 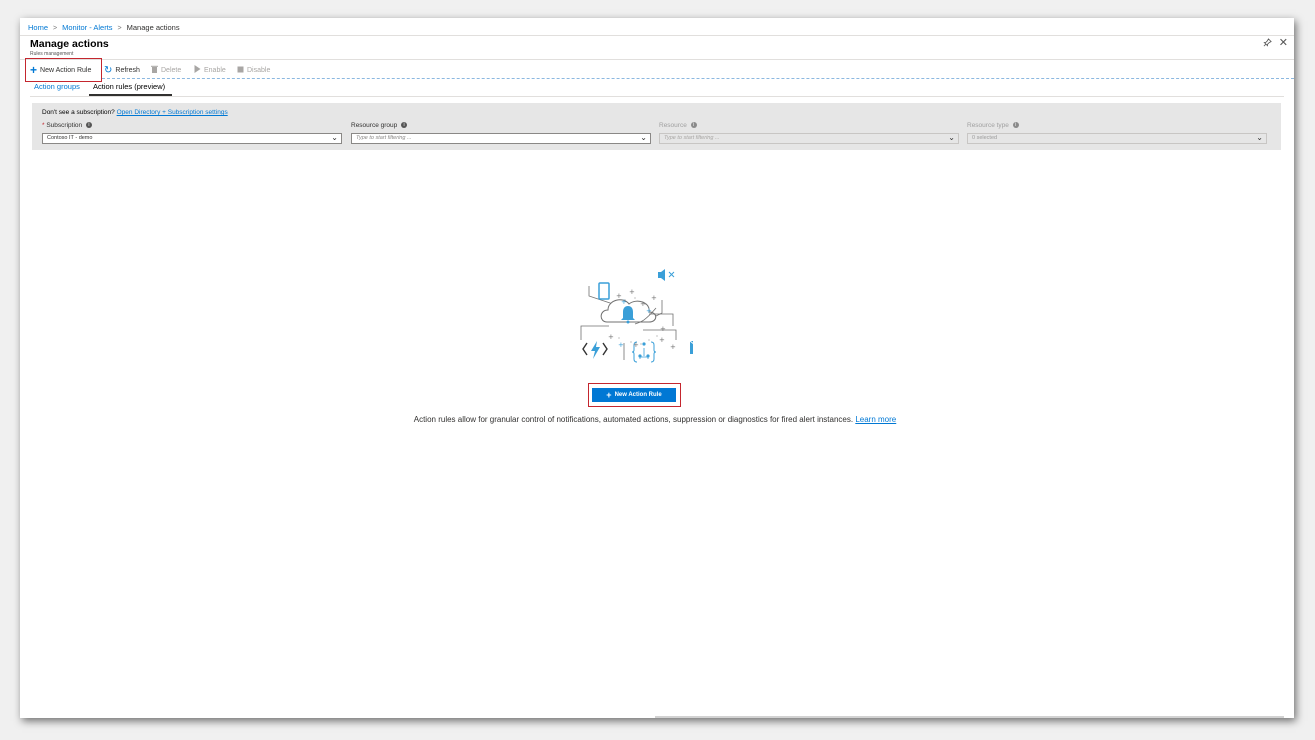 I want to click on play-icon, so click(x=197, y=70).